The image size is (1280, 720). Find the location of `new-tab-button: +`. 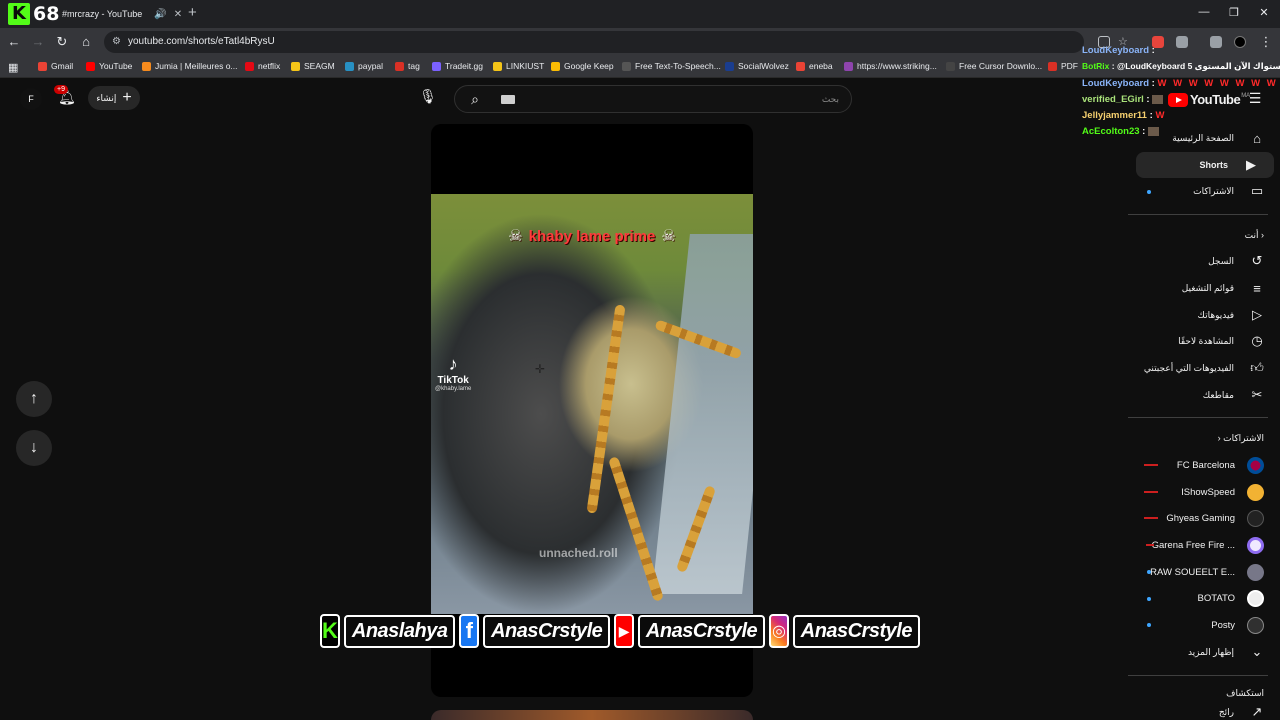

new-tab-button: + is located at coordinates (192, 13).